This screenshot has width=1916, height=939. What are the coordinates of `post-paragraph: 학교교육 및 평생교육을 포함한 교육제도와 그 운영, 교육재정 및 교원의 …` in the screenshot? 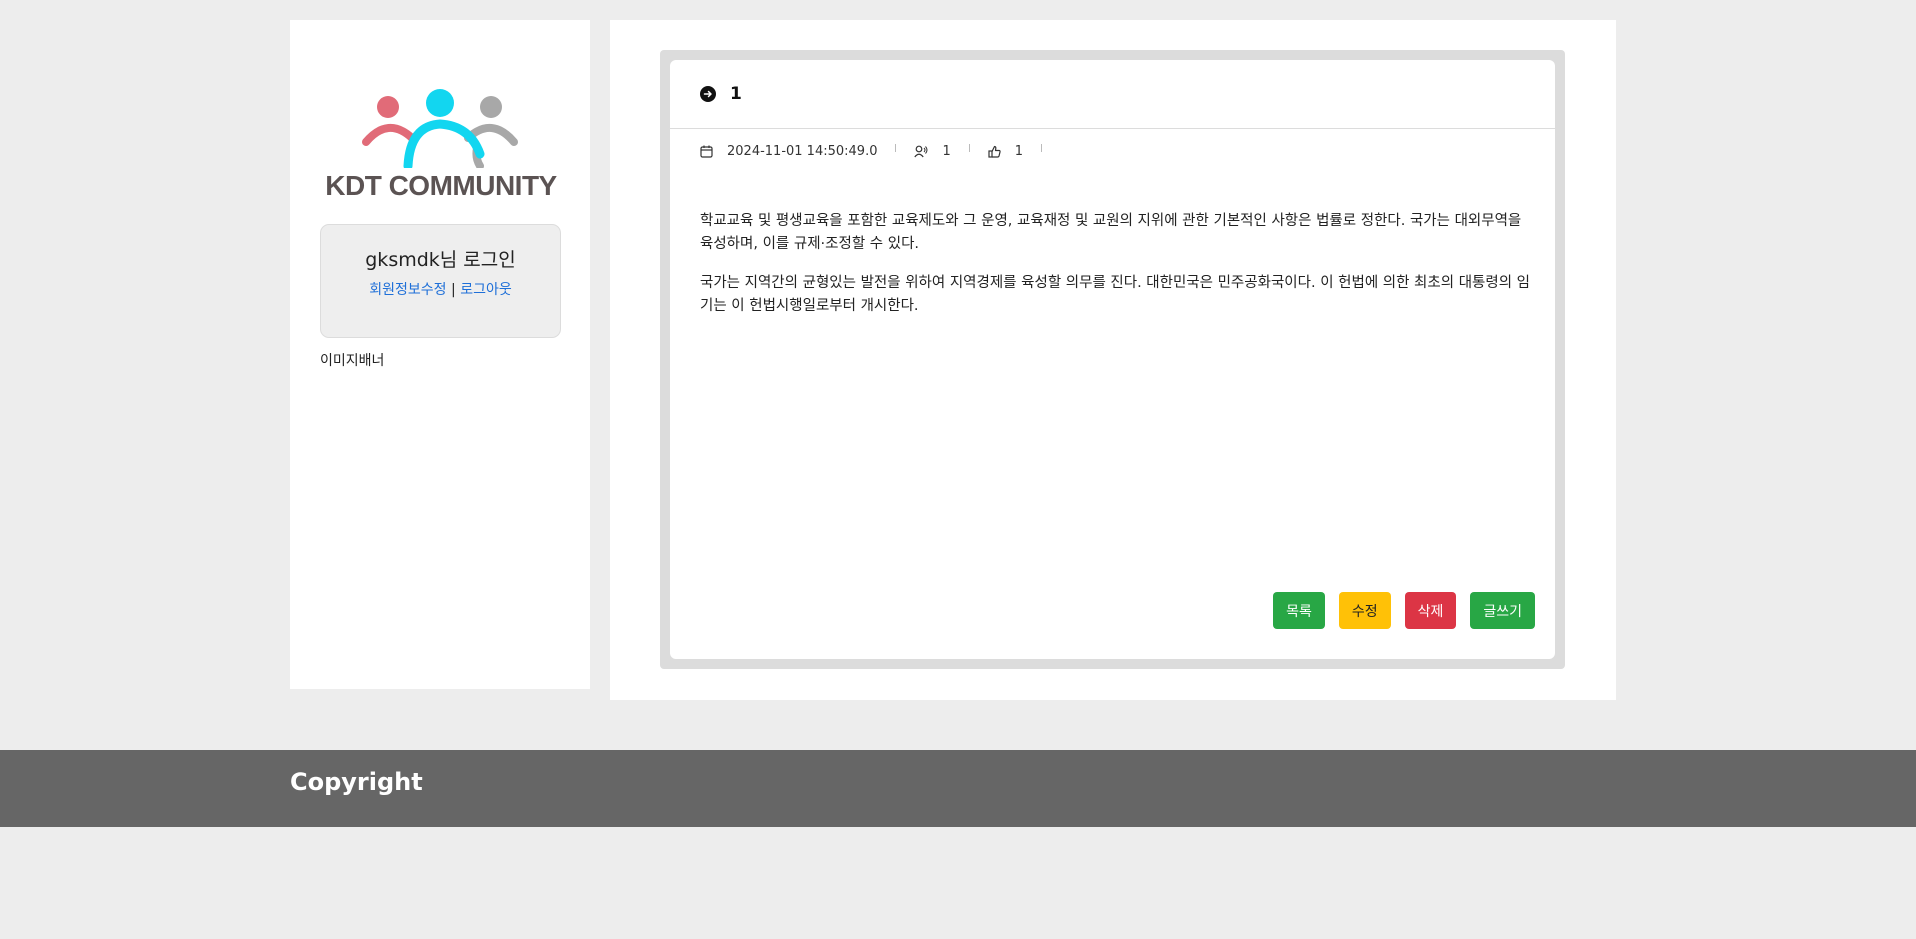 It's located at (1111, 232).